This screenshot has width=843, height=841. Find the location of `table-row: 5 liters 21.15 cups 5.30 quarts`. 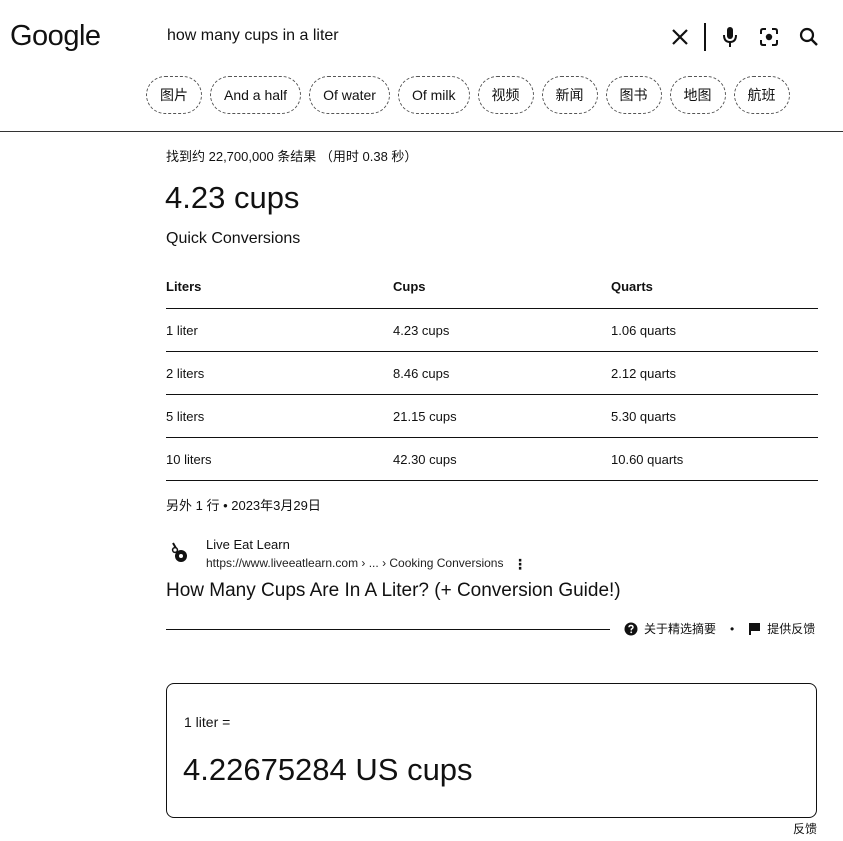

table-row: 5 liters 21.15 cups 5.30 quarts is located at coordinates (492, 416).